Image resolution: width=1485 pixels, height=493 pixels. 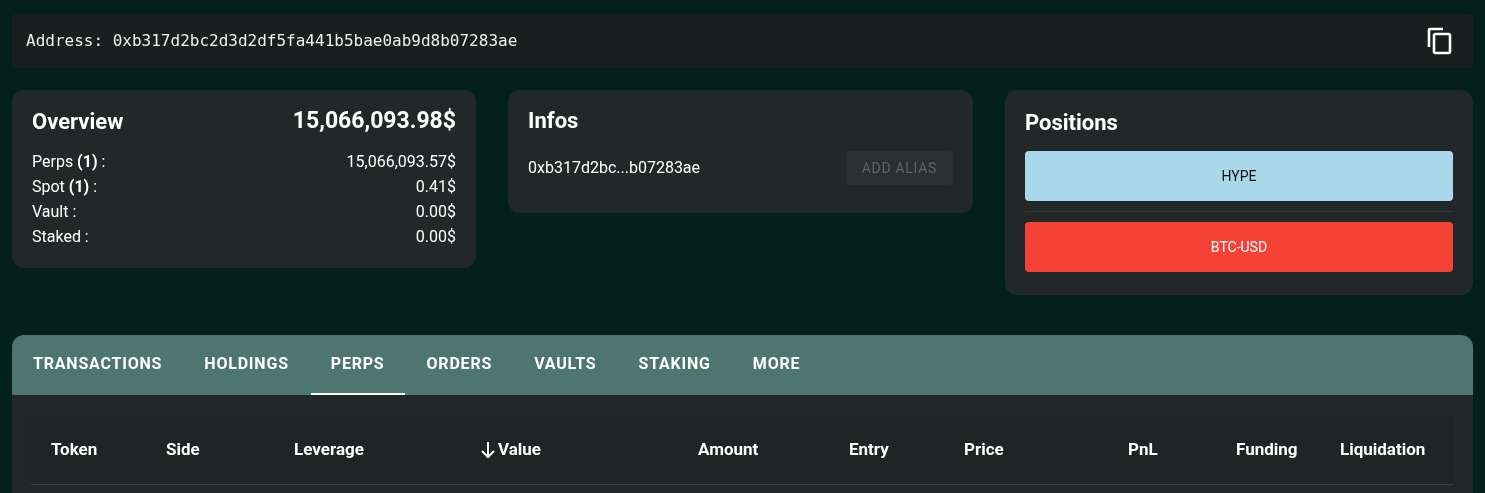 I want to click on column-header: Value, so click(x=511, y=449).